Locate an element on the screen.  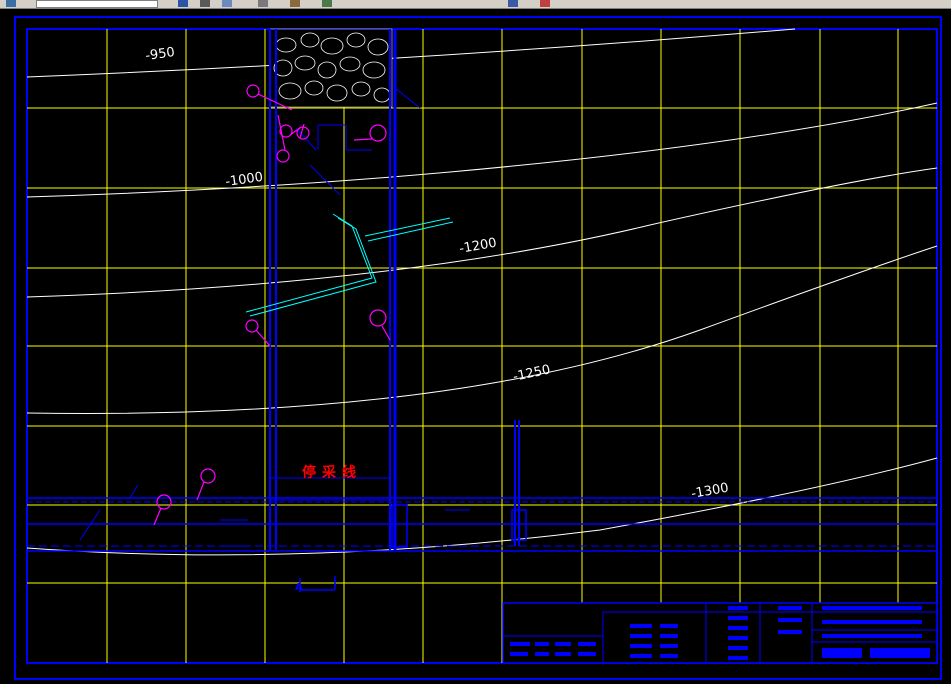
layer-dropdown is located at coordinates (97, 4).